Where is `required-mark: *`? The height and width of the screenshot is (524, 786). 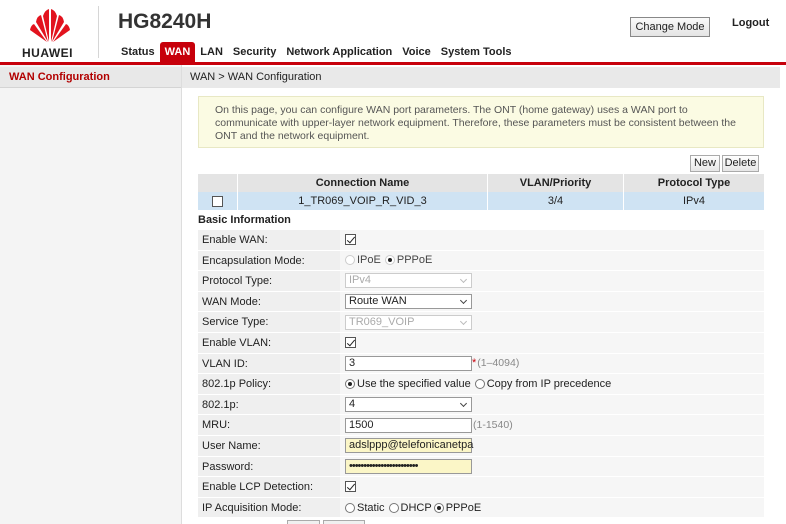
required-mark: * is located at coordinates (474, 363).